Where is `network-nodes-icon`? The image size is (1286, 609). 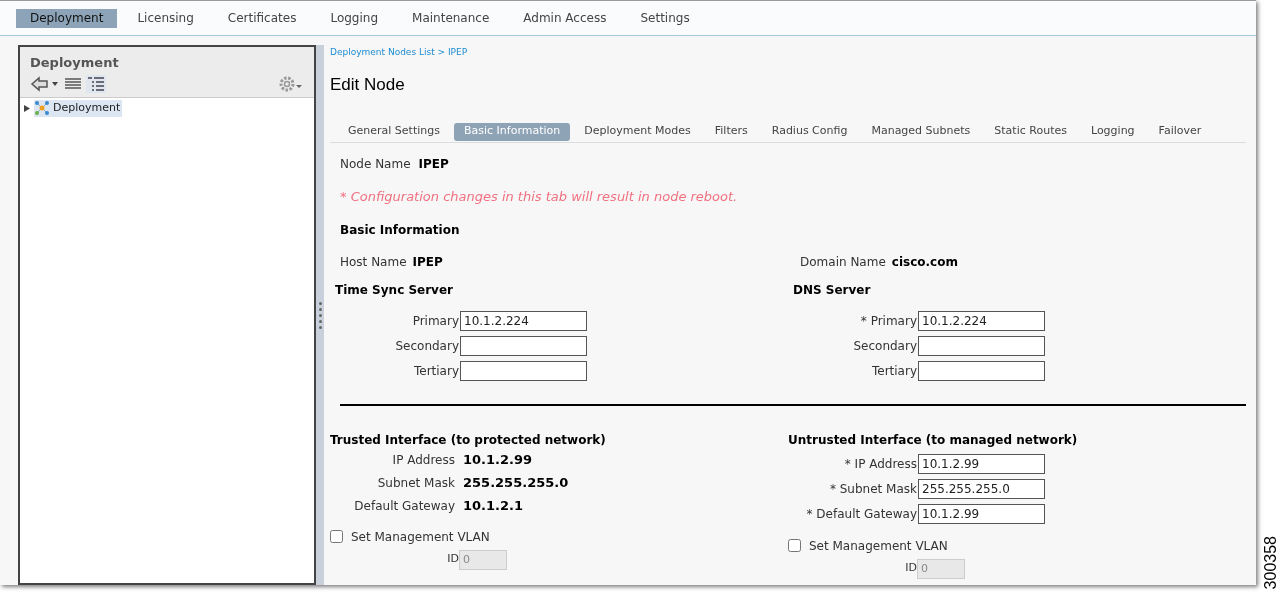 network-nodes-icon is located at coordinates (42, 108).